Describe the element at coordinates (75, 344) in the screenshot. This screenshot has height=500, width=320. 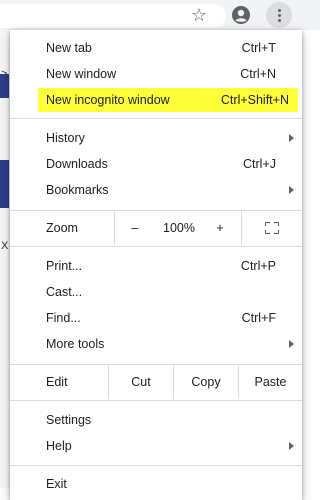
I see `menu-item-label: More tools` at that location.